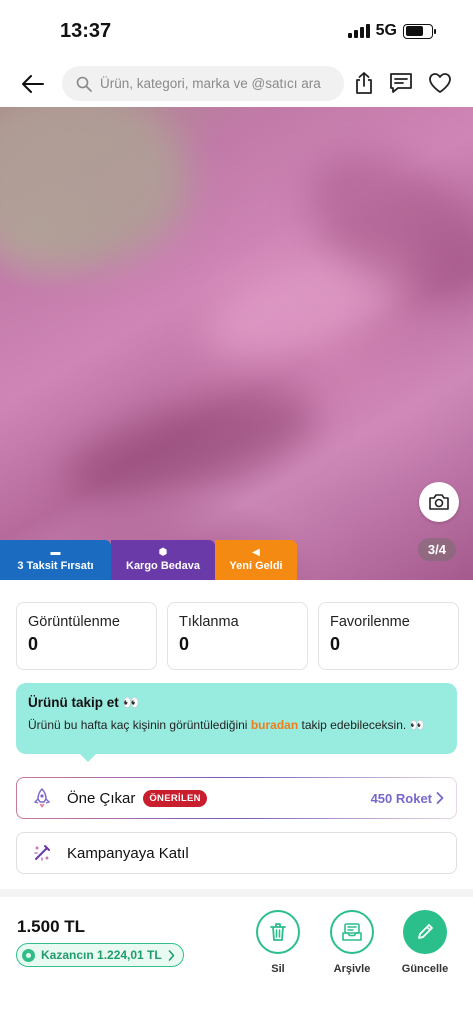  I want to click on camera-icon, so click(439, 502).